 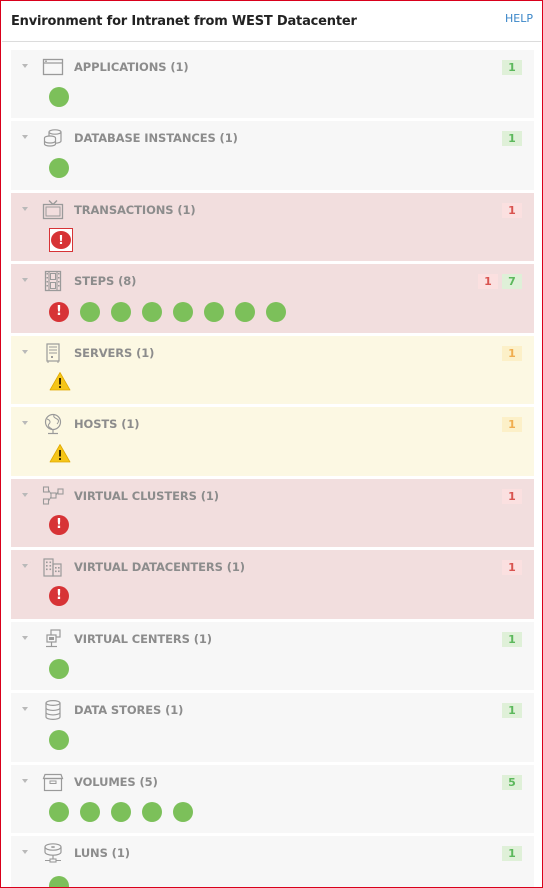 What do you see at coordinates (519, 18) in the screenshot?
I see `help-link: HELP` at bounding box center [519, 18].